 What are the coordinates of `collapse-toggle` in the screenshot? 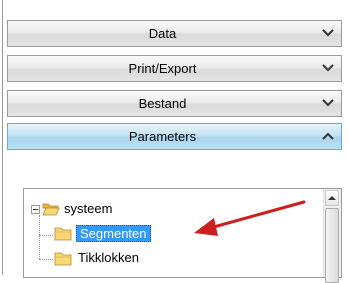 It's located at (35, 209).